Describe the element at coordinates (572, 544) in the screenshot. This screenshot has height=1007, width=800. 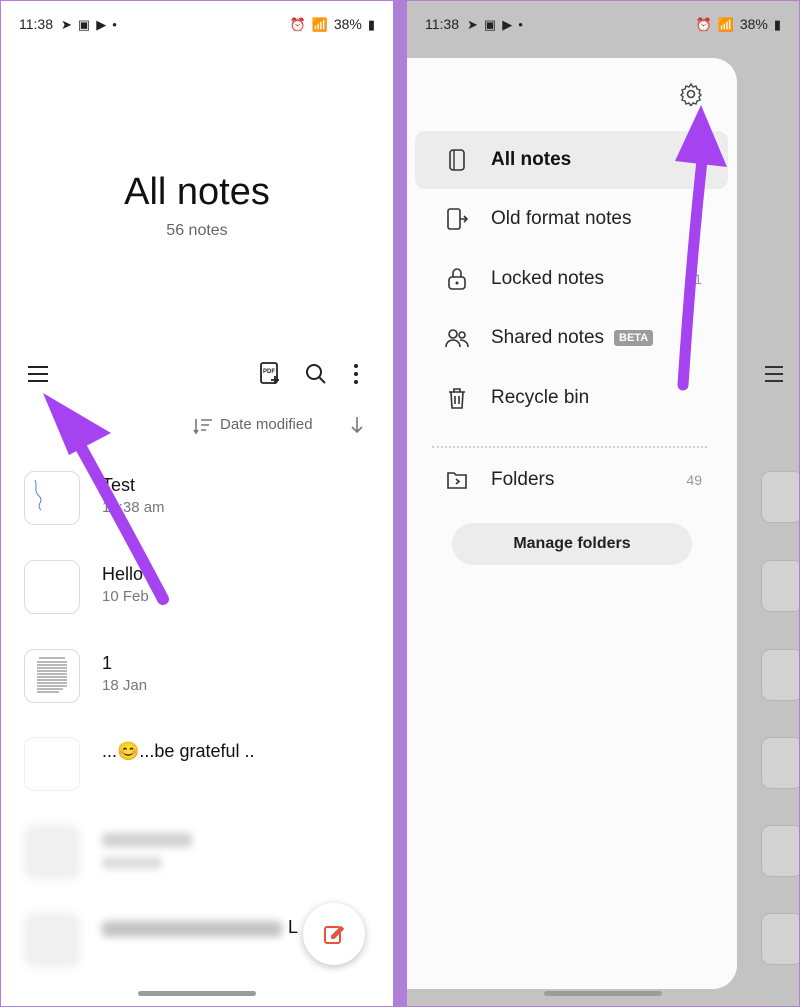
I see `manage-folders-button: Manage folders` at that location.